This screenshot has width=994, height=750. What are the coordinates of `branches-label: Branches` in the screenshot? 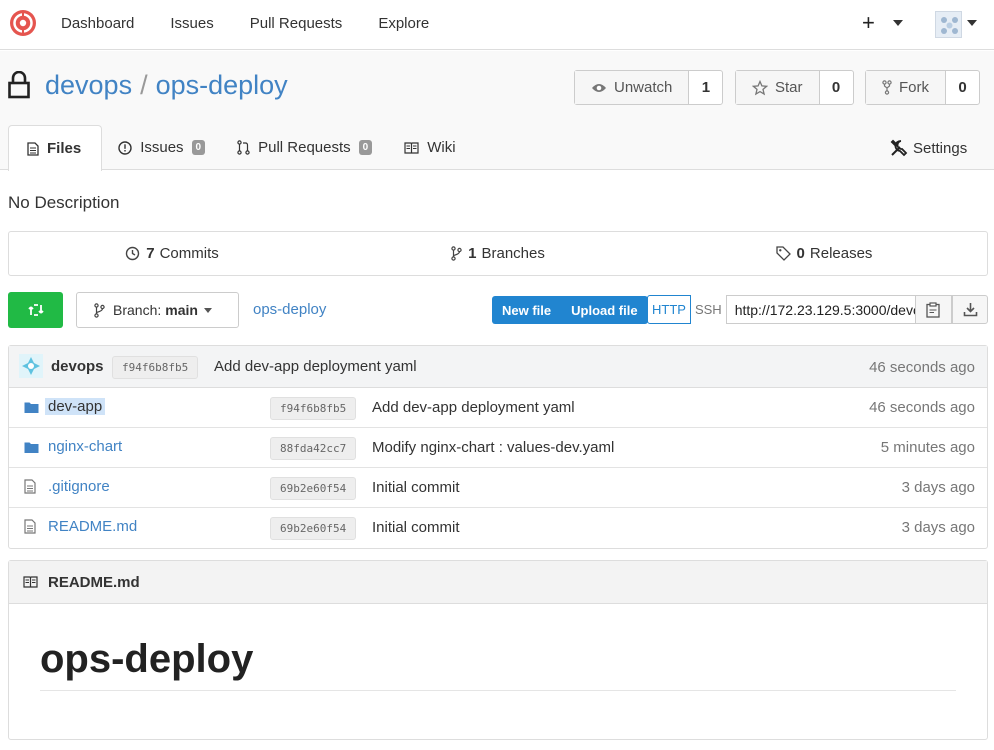 It's located at (513, 253).